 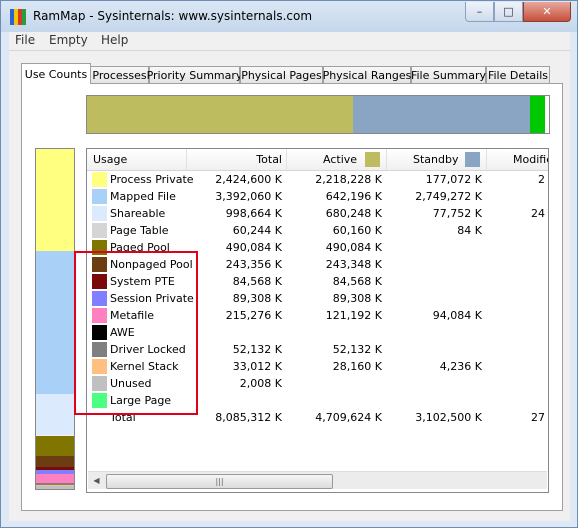 I want to click on scroll-left-arrow-icon: ◀, so click(x=96, y=480).